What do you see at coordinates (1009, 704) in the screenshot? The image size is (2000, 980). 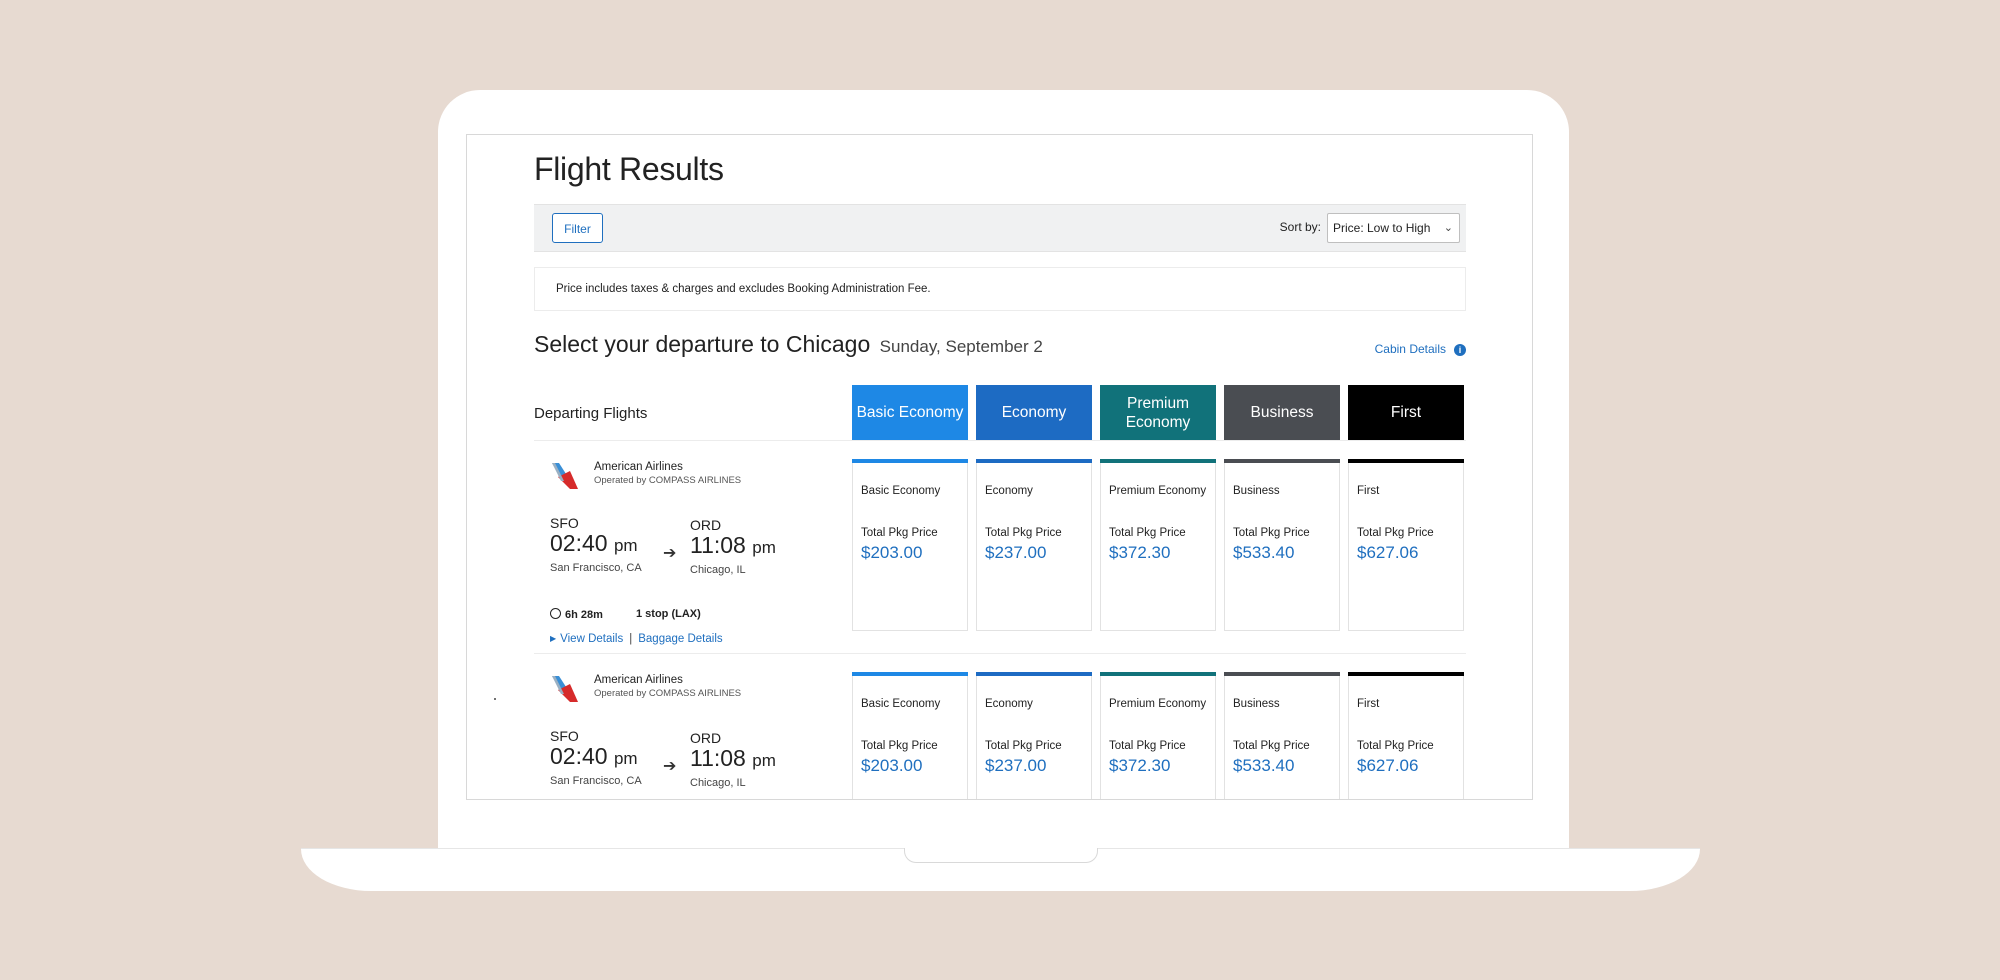 I see `fare-name: Economy` at bounding box center [1009, 704].